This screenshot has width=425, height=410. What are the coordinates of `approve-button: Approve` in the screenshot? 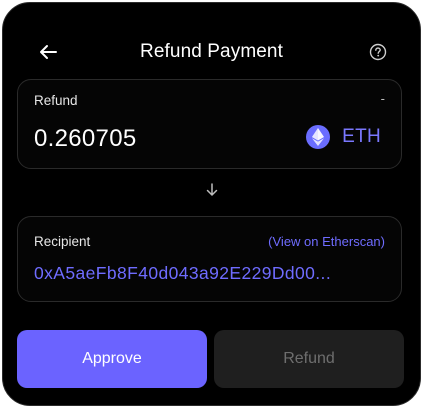 It's located at (112, 359).